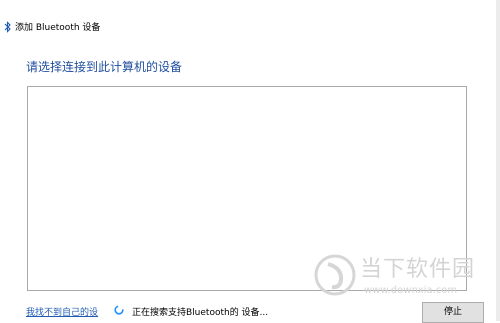 This screenshot has width=500, height=323. Describe the element at coordinates (7, 27) in the screenshot. I see `bluetooth-icon` at that location.